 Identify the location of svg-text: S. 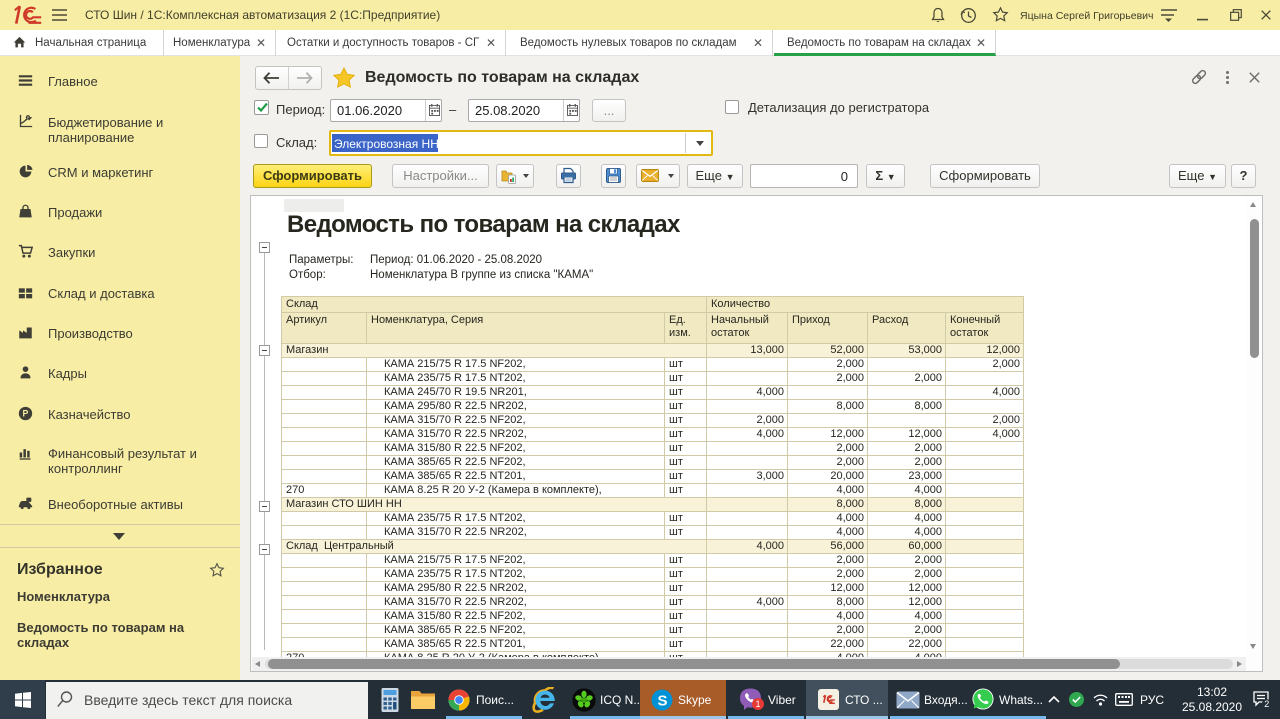
(663, 701).